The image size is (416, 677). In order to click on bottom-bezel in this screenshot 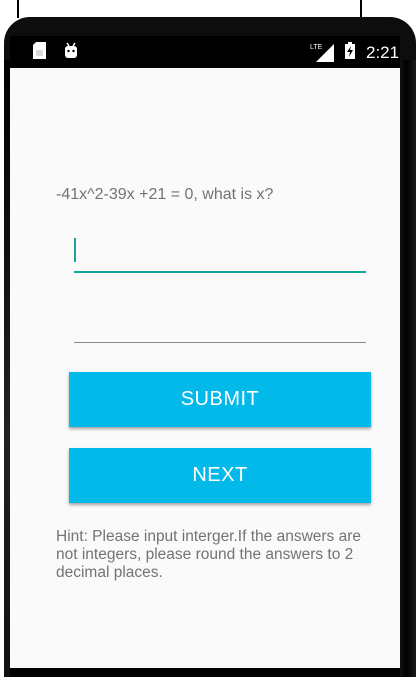, I will do `click(205, 672)`.